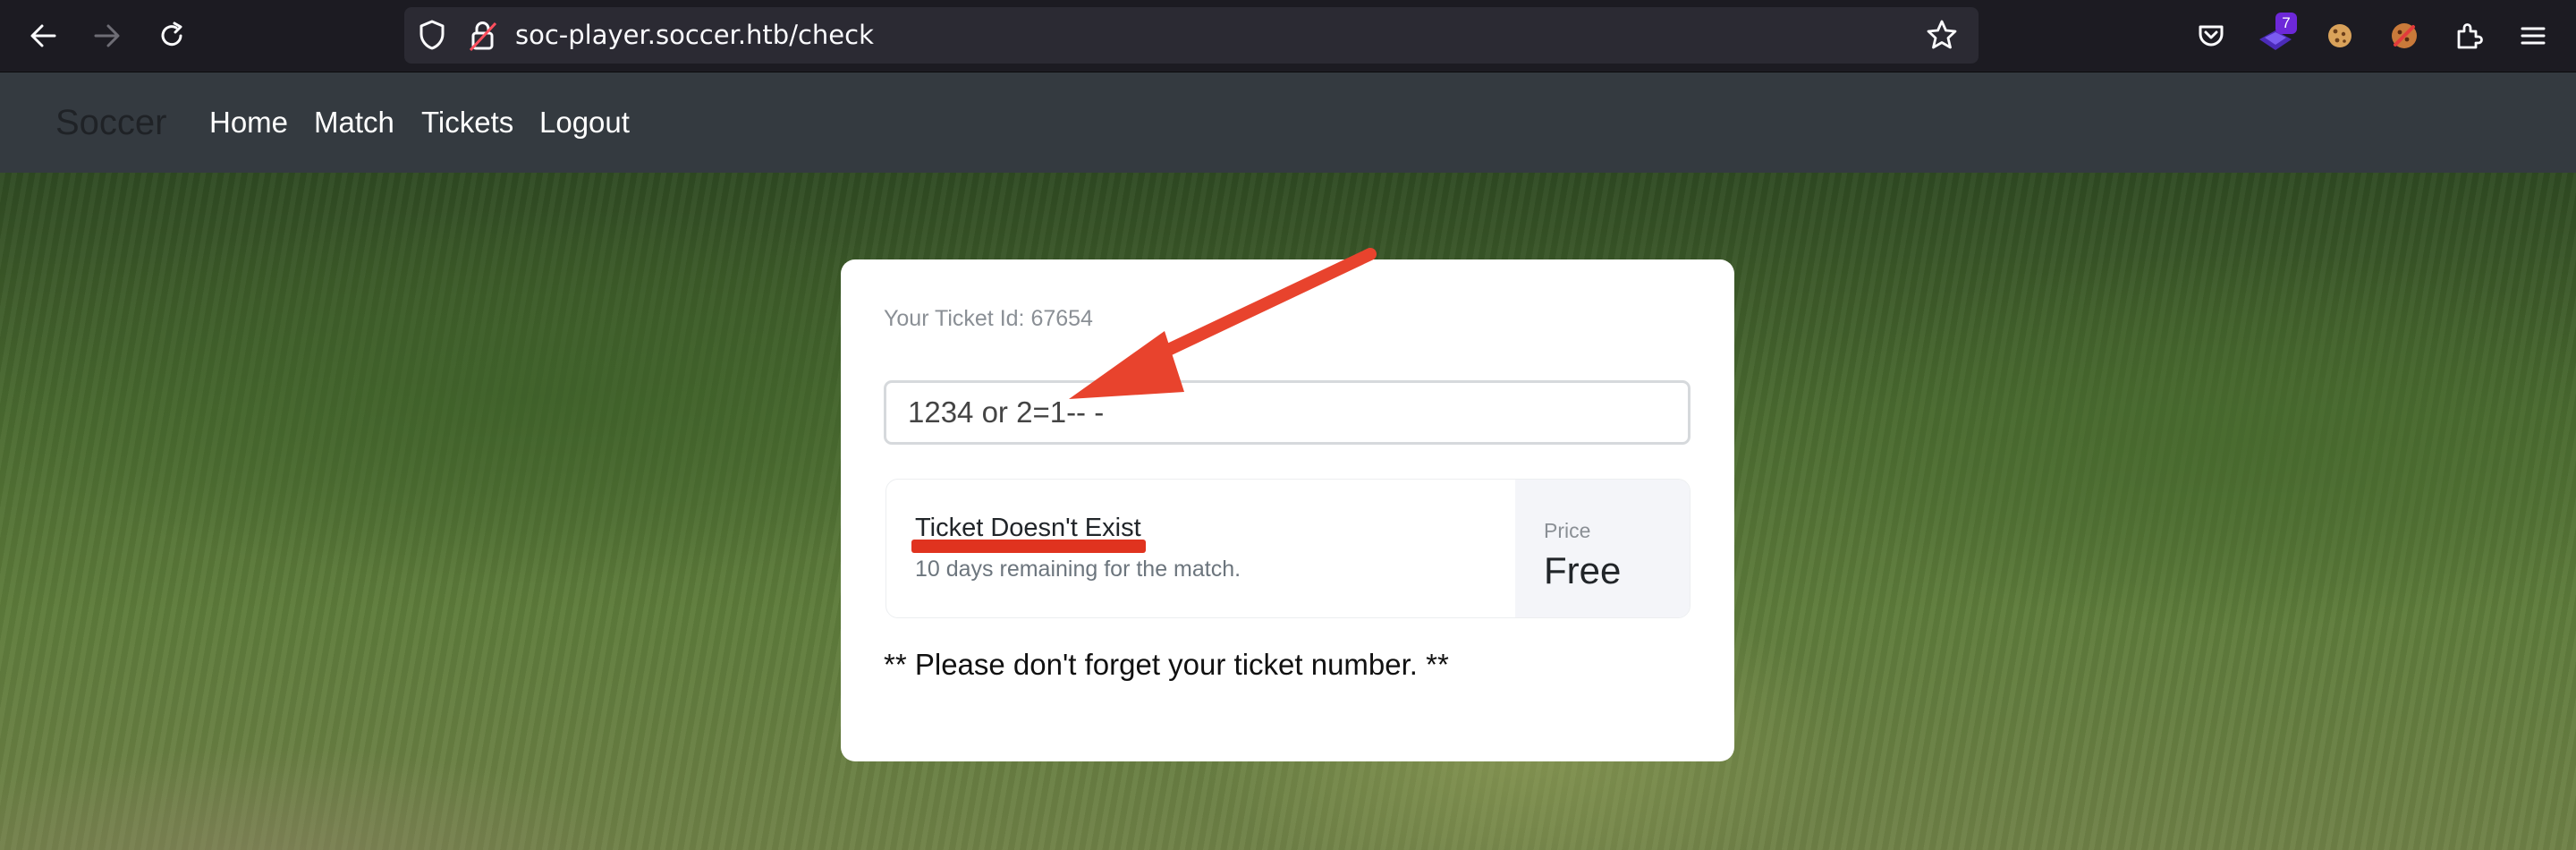 The image size is (2576, 850). I want to click on back-icon, so click(43, 35).